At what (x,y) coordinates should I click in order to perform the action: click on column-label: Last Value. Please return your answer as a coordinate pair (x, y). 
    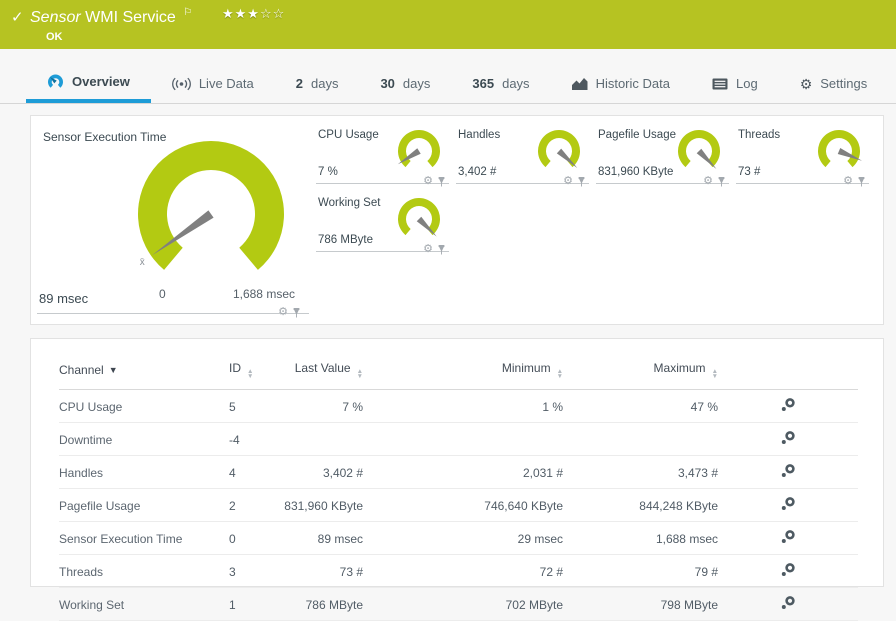
    Looking at the image, I should click on (322, 368).